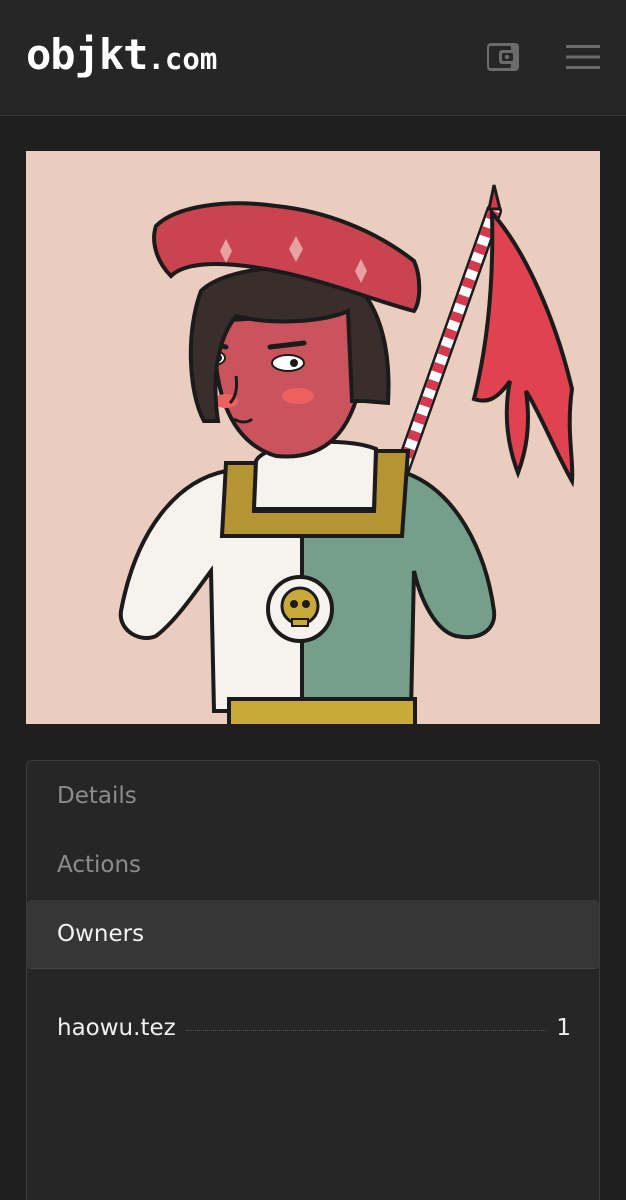 The image size is (626, 1200). I want to click on wallet-button, so click(503, 57).